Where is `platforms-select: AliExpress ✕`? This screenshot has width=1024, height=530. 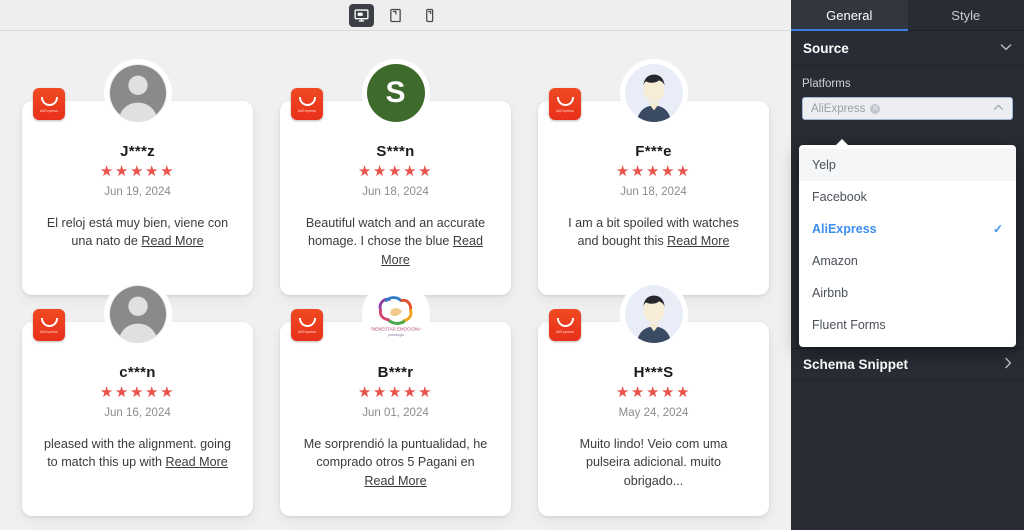
platforms-select: AliExpress ✕ is located at coordinates (907, 108).